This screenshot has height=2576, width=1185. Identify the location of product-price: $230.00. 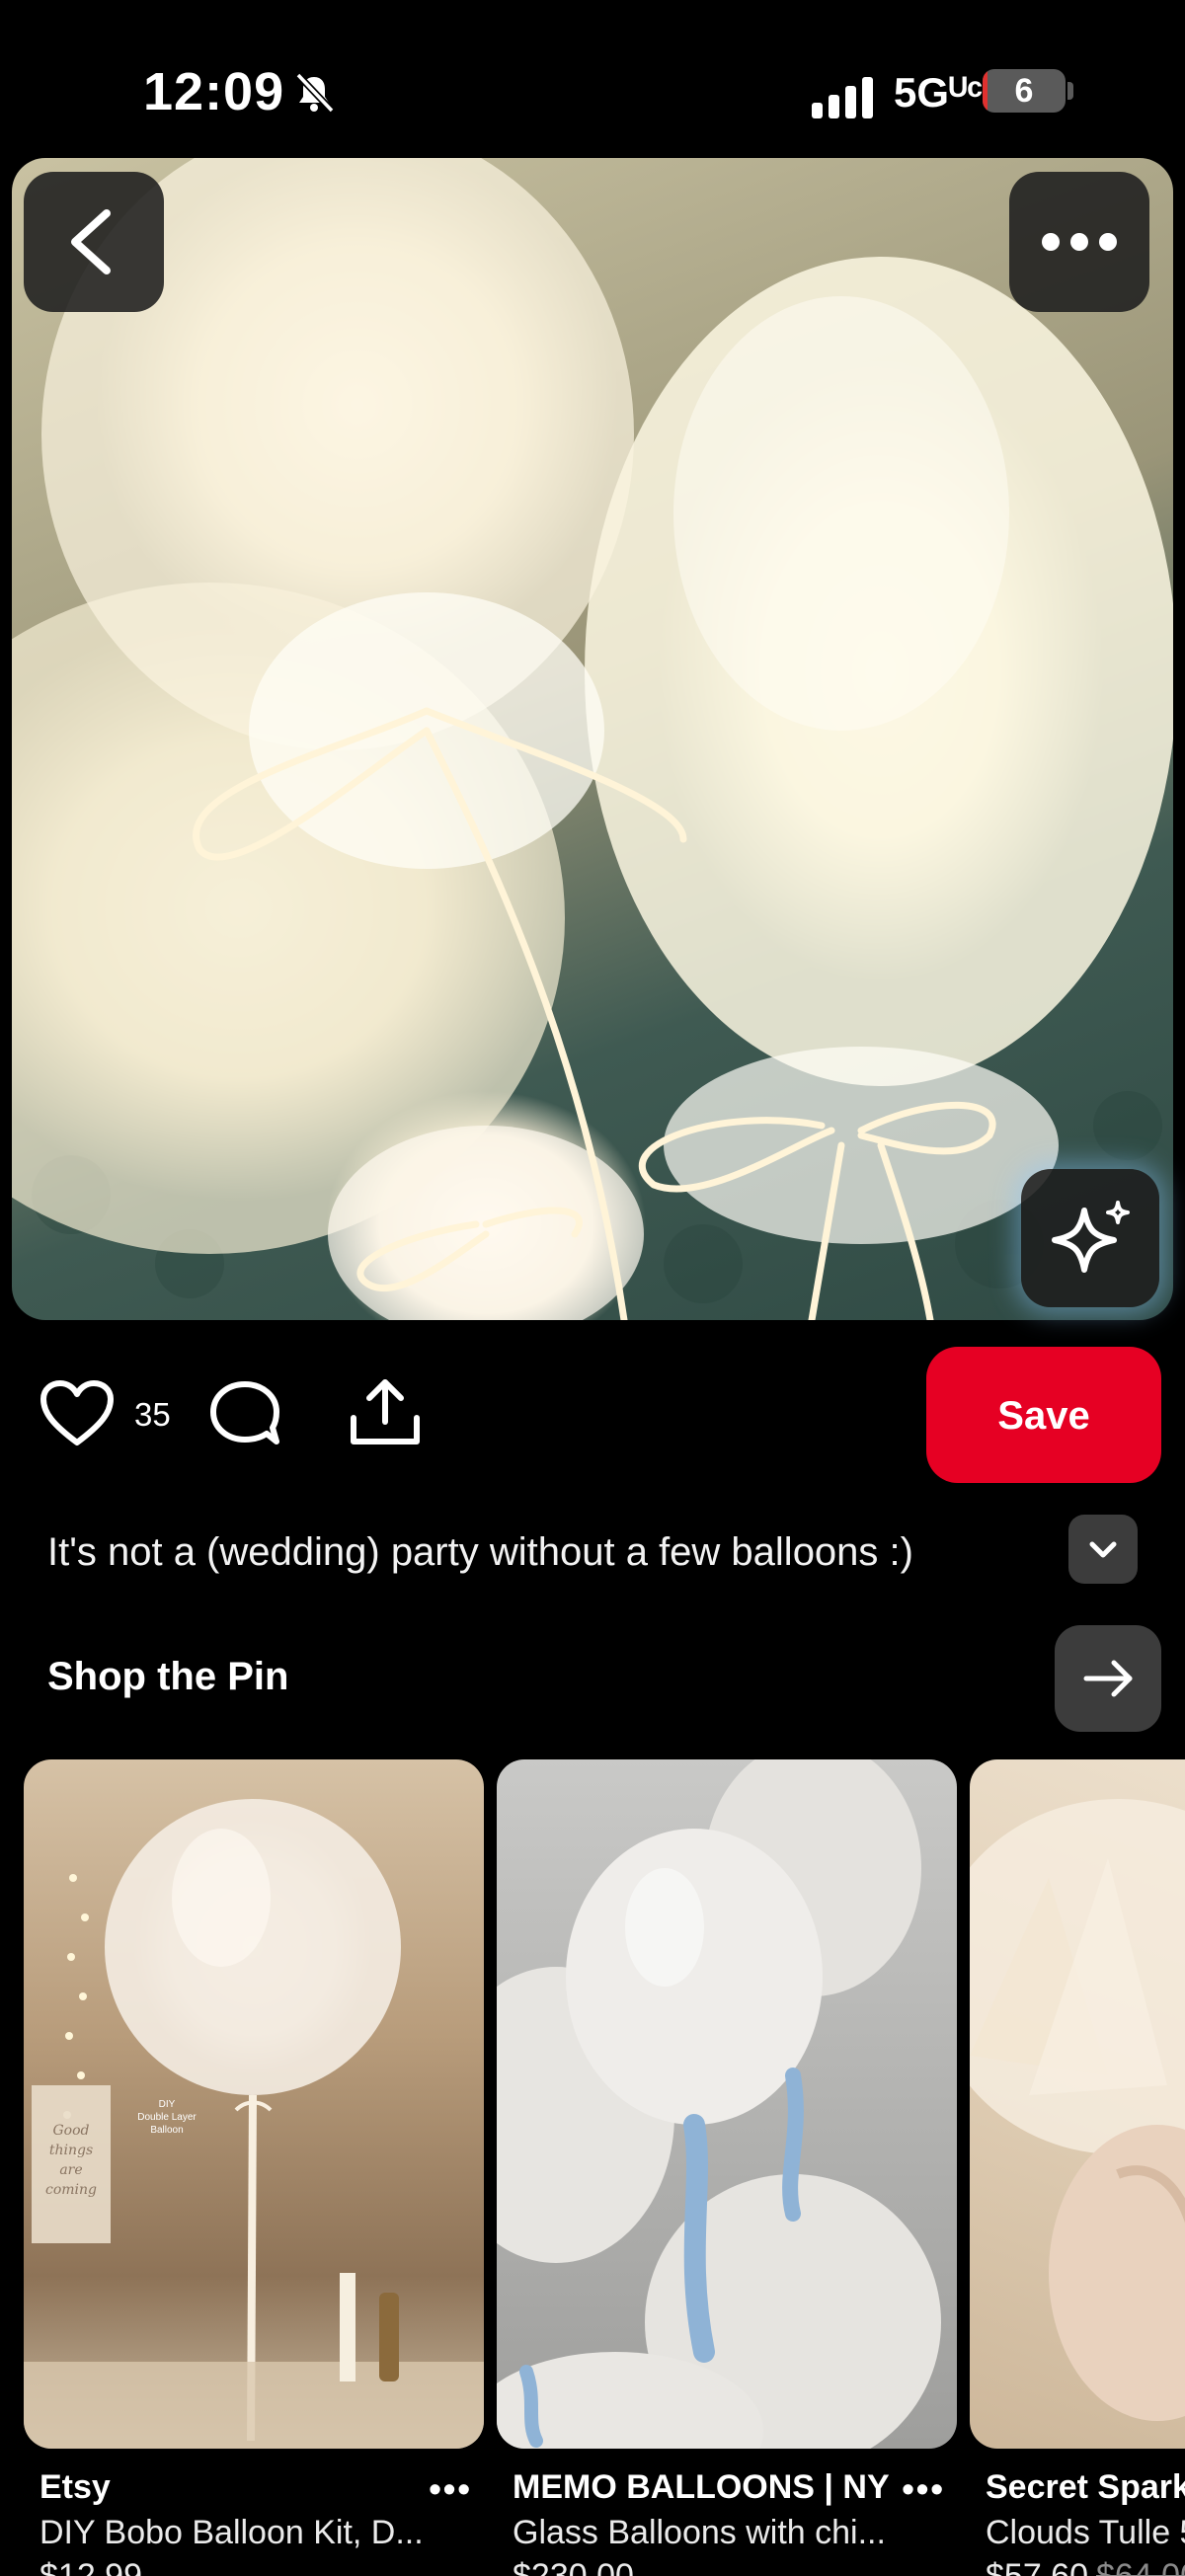
(573, 2566).